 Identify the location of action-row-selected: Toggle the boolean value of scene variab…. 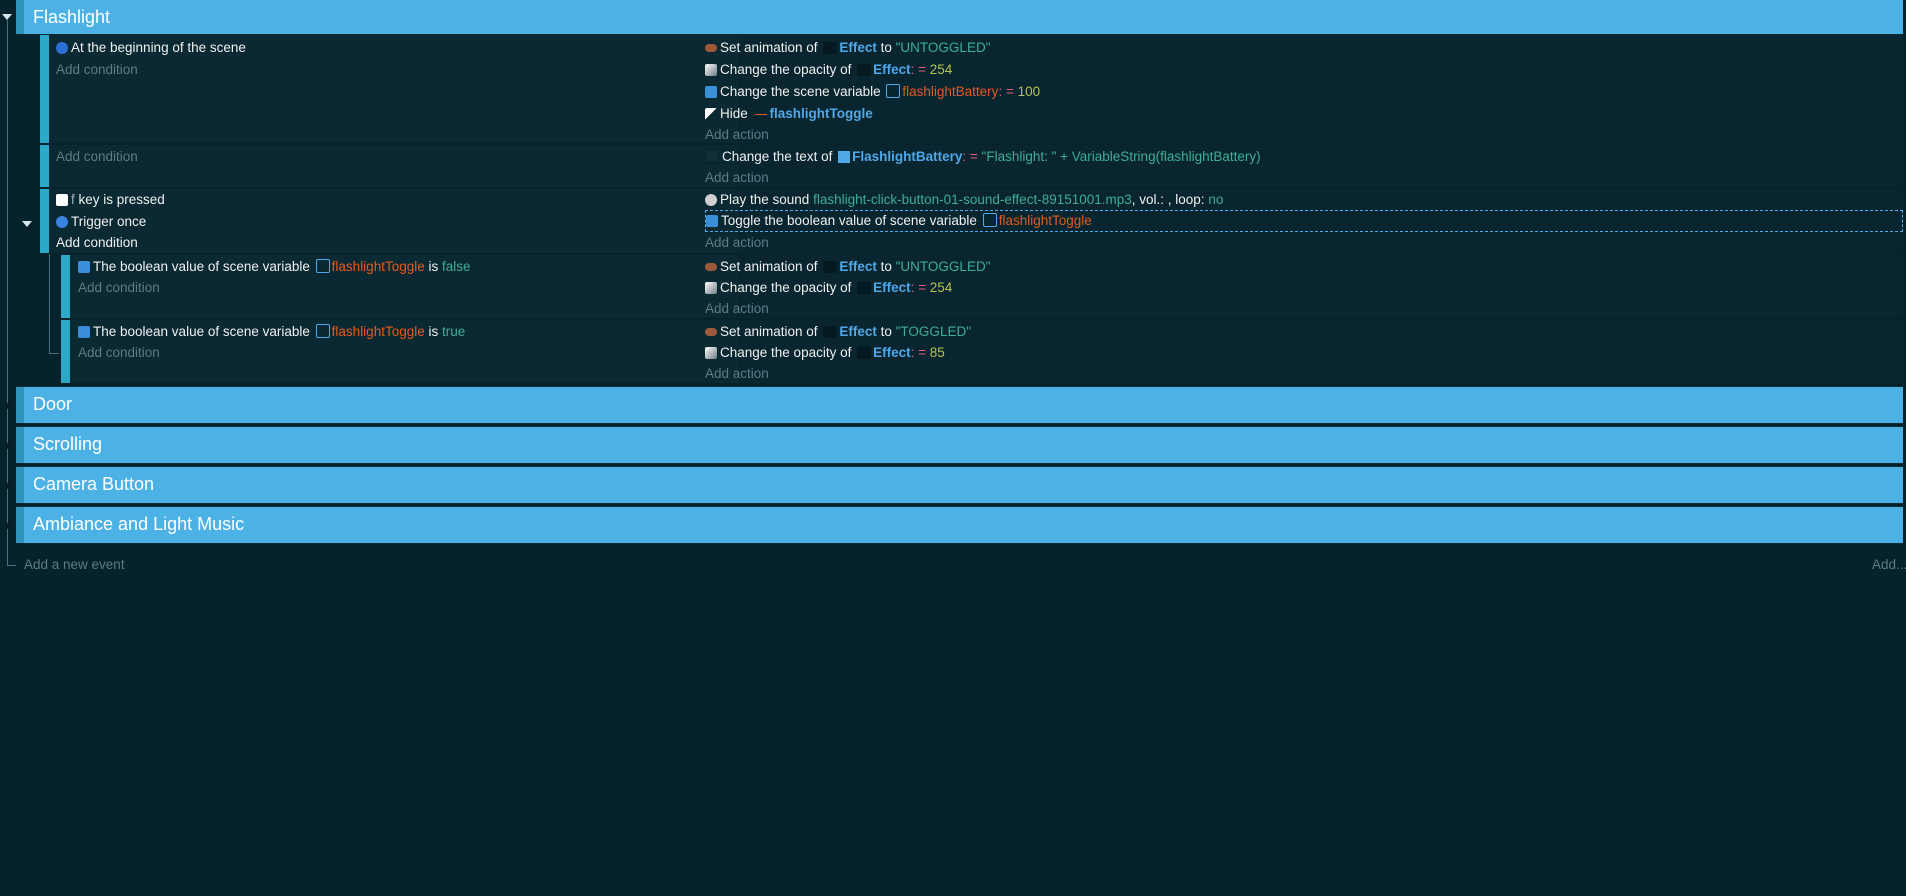
(899, 221).